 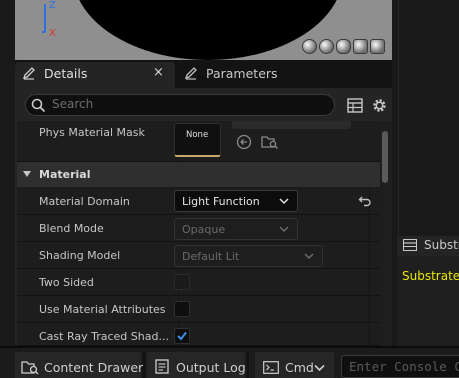 I want to click on use-selected-asset-icon, so click(x=244, y=142).